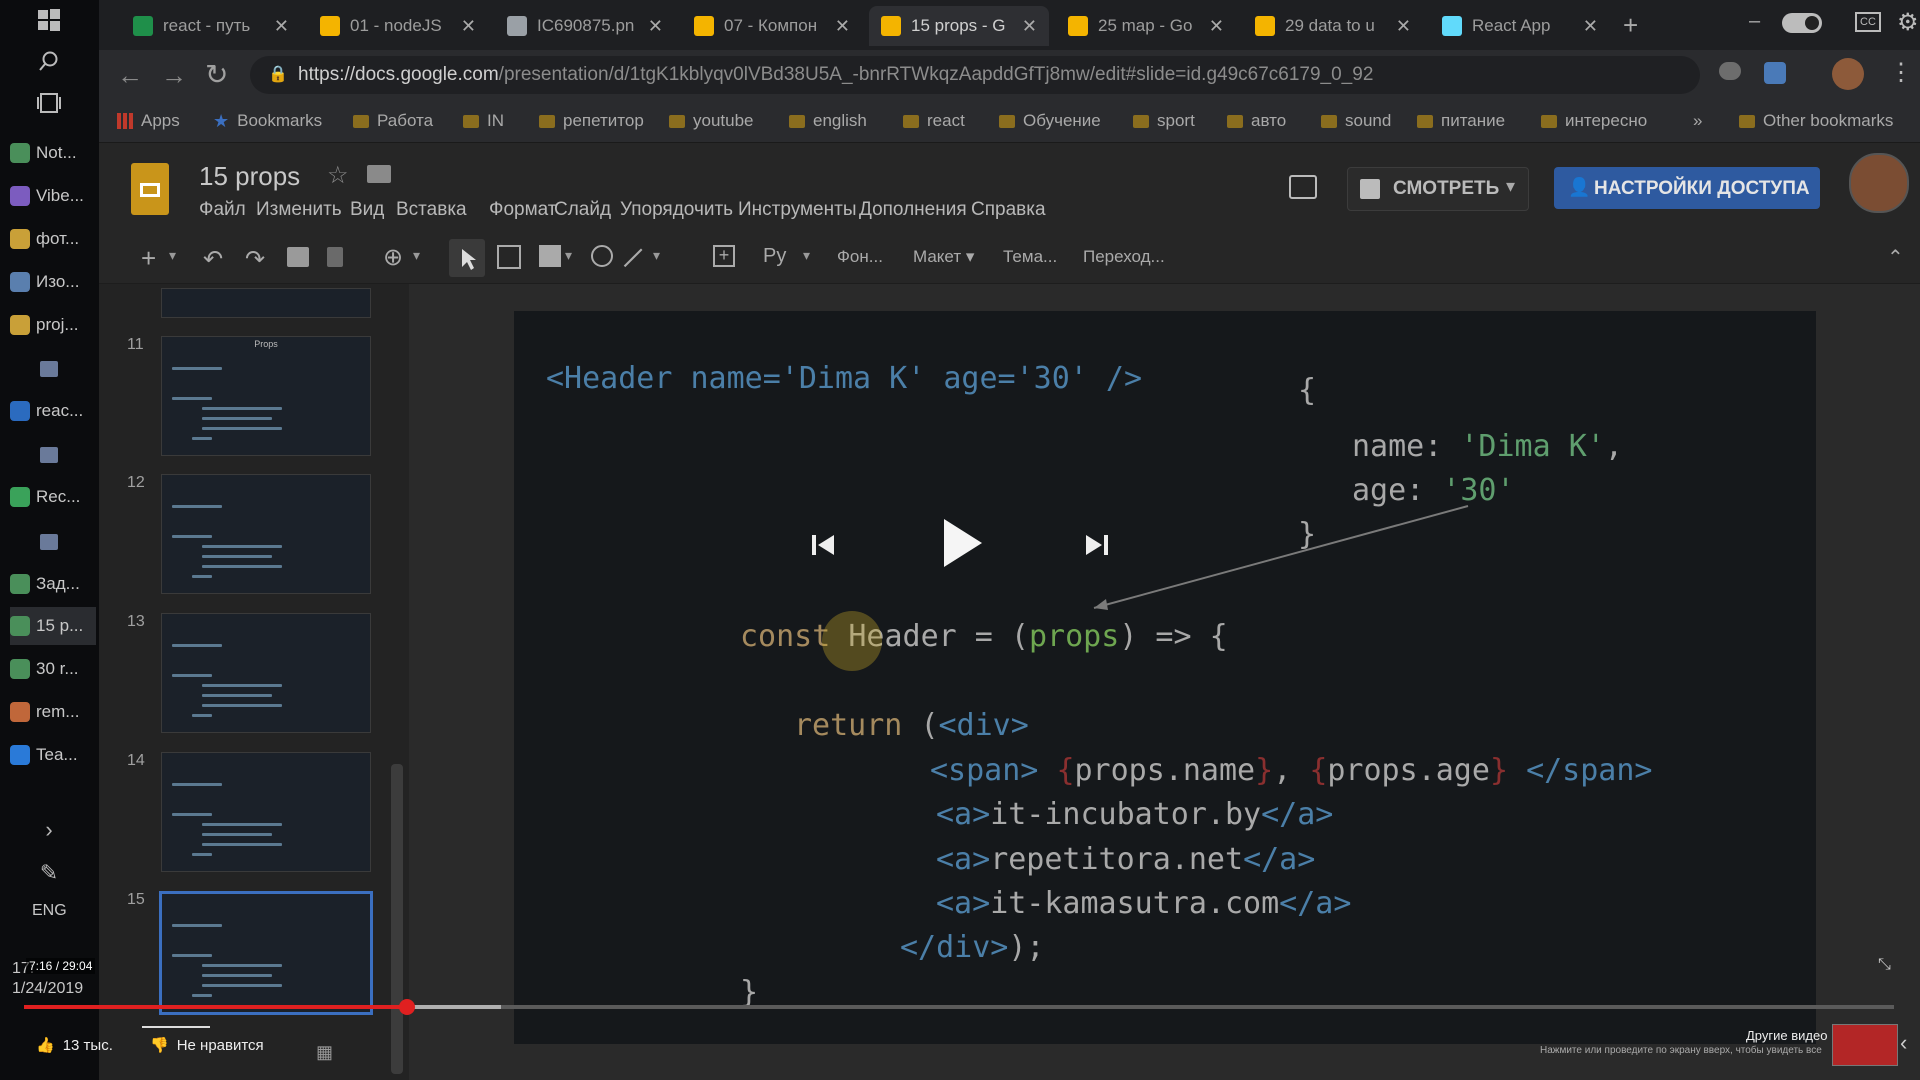 This screenshot has width=1920, height=1080. I want to click on menu-item: Инструменты, so click(797, 210).